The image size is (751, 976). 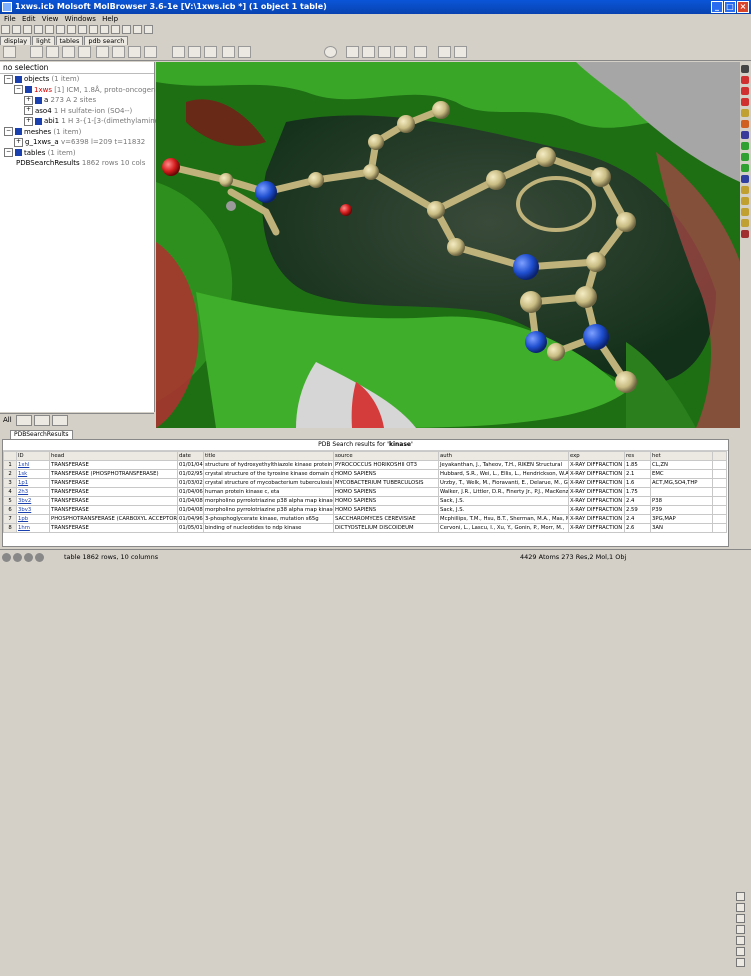 What do you see at coordinates (33, 483) in the screenshot?
I see `pdb-id-link: 1p1` at bounding box center [33, 483].